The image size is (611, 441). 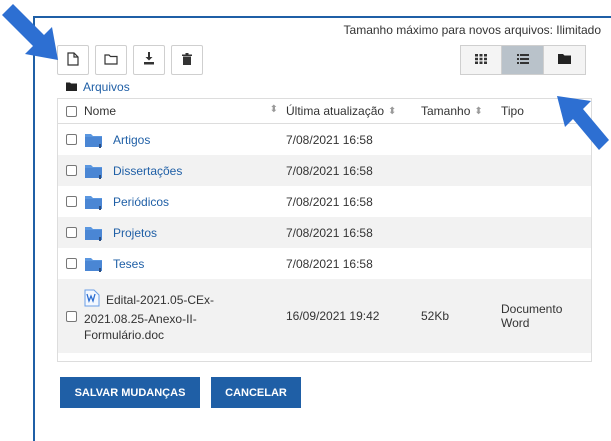 I want to click on file-toolbar, so click(x=130, y=60).